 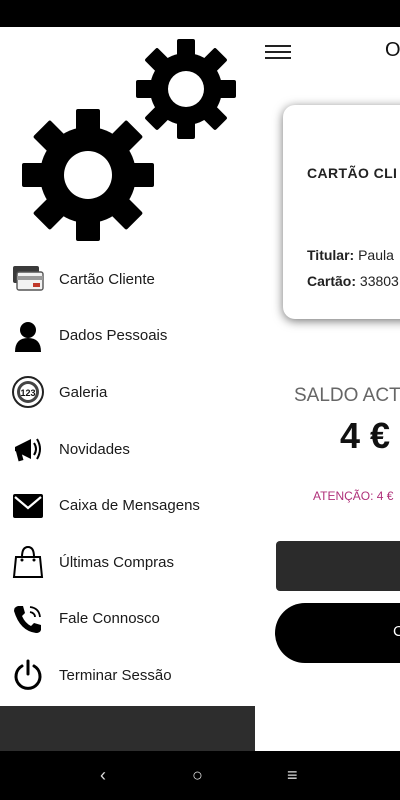 What do you see at coordinates (352, 173) in the screenshot?
I see `card-title: CARTÃO CLI` at bounding box center [352, 173].